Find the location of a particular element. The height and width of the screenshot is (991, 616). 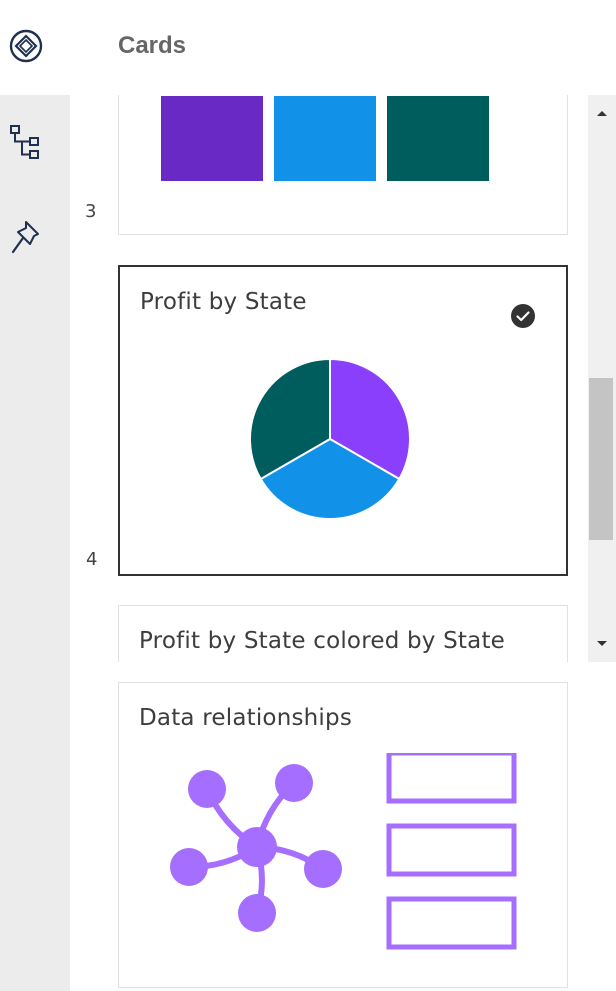

color-swatches is located at coordinates (331, 138).